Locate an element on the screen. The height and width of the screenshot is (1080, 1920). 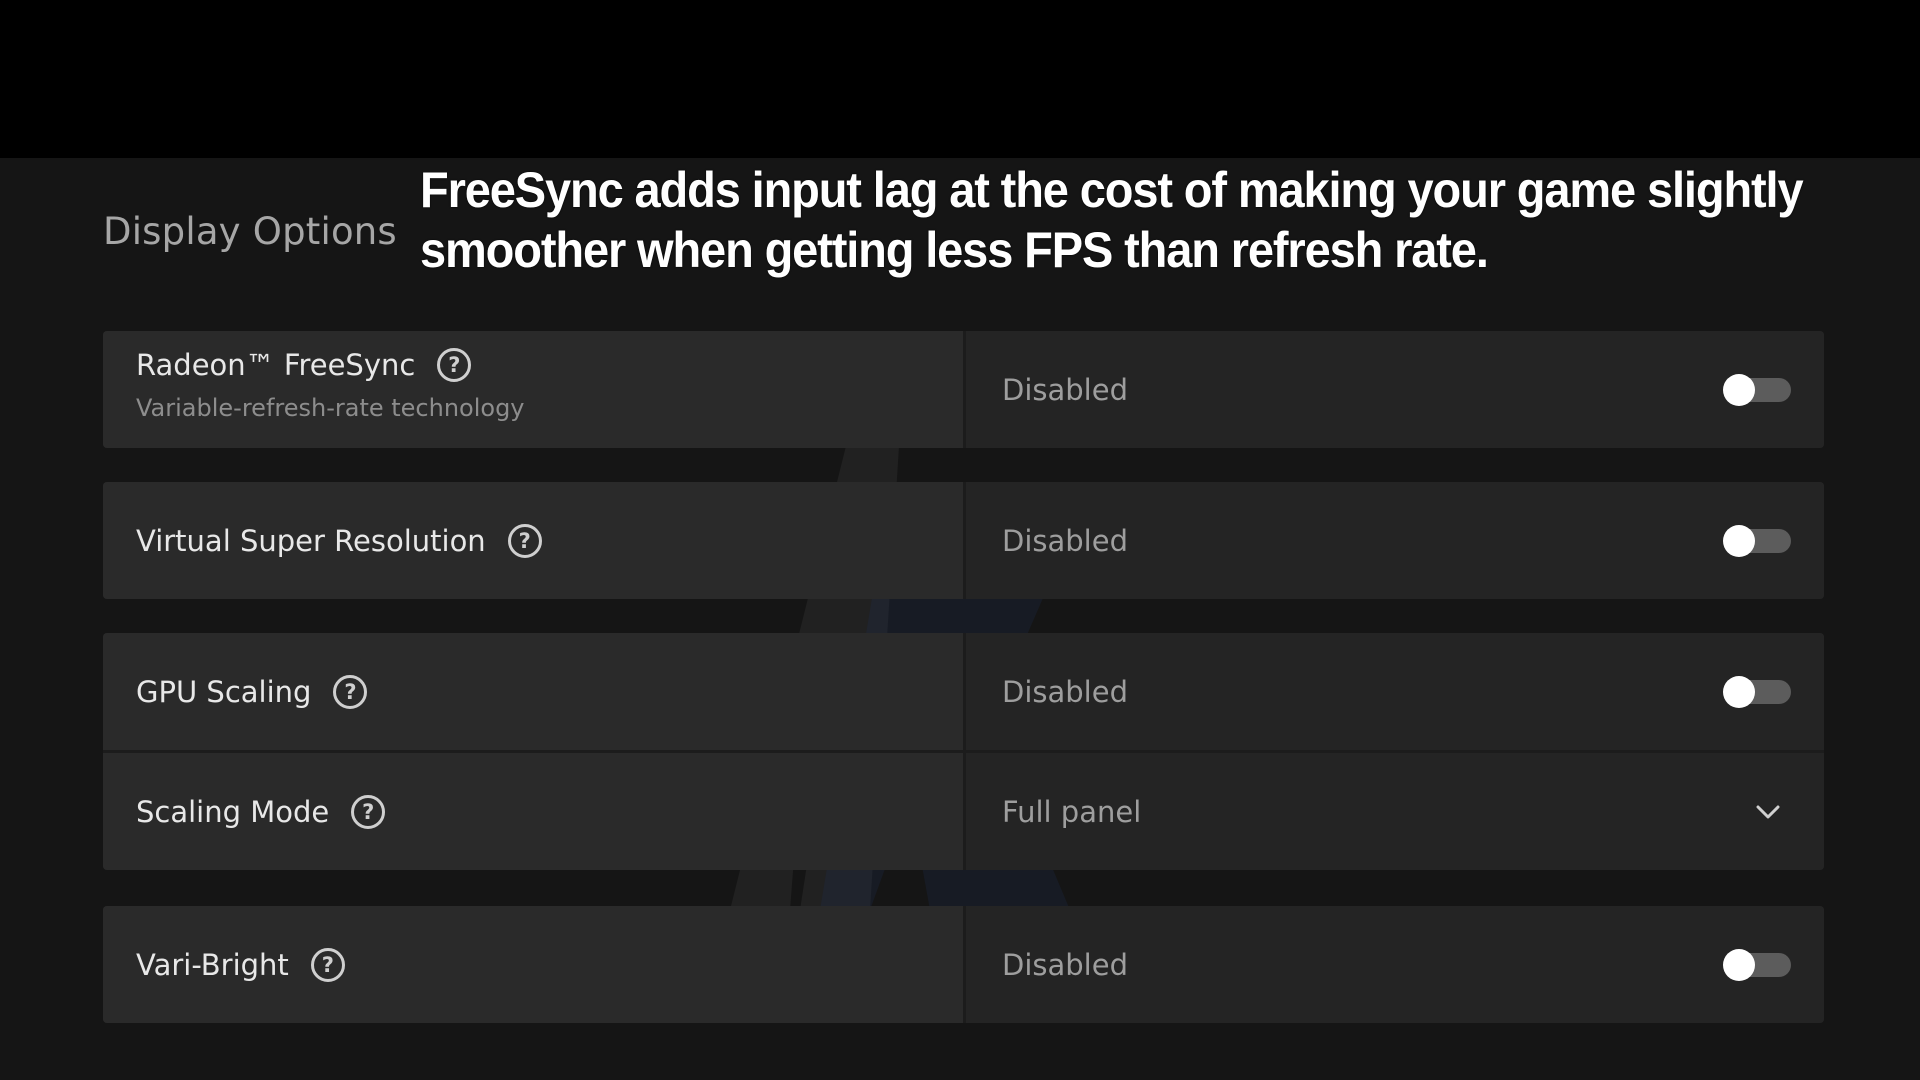
setting-label-cell: Vari-Bright ? is located at coordinates (533, 964).